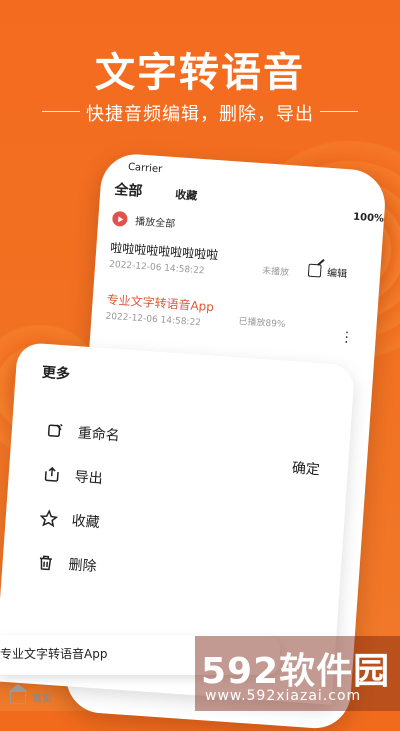 The width and height of the screenshot is (400, 731). I want to click on watermark: 592软件园 www.592xiazai.com, so click(297, 673).